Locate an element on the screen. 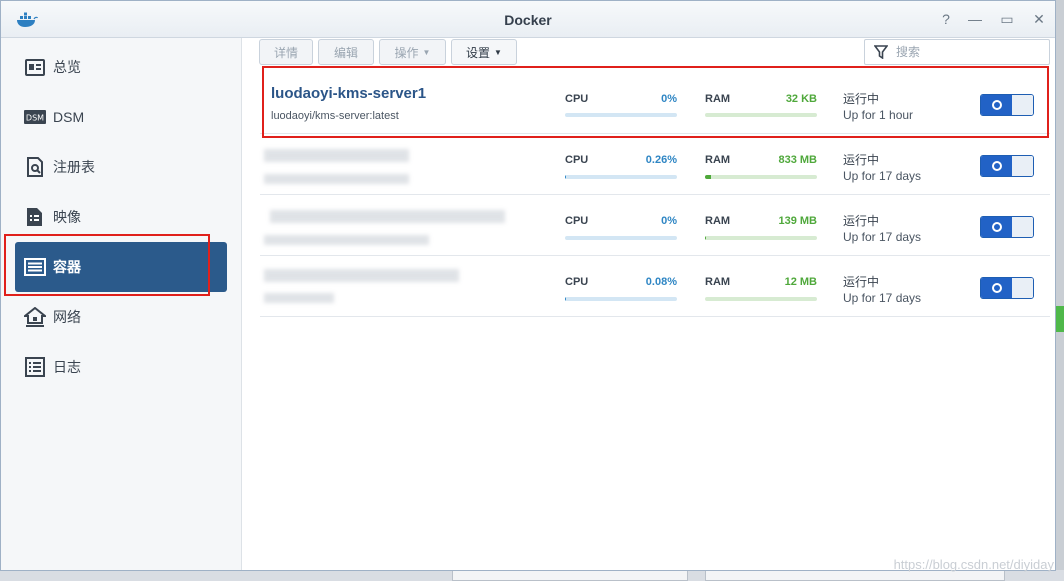 The width and height of the screenshot is (1064, 581). sidebar-item-label: 容器 is located at coordinates (67, 267).